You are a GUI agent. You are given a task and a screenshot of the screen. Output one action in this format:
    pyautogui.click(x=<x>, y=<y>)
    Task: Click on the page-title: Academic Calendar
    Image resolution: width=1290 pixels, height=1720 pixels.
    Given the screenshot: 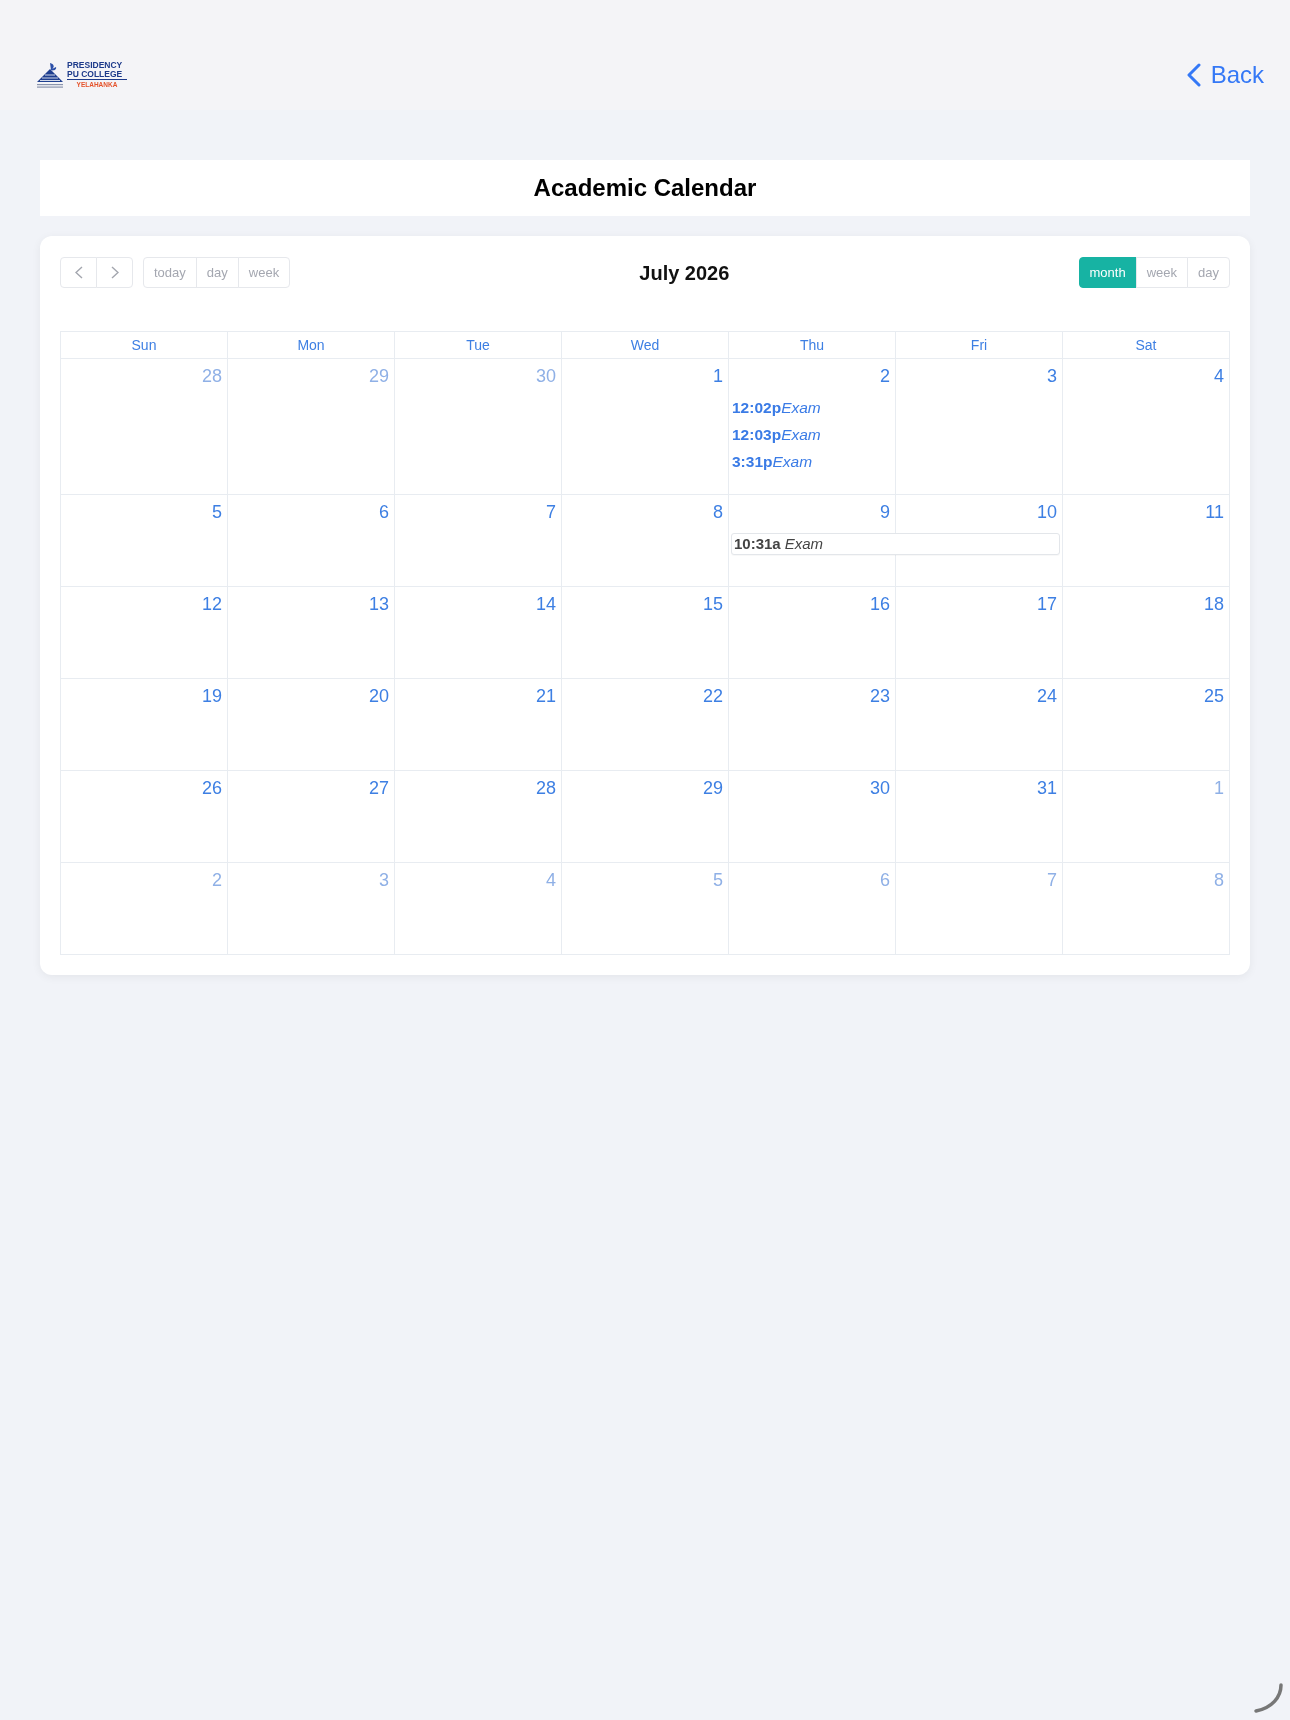 What is the action you would take?
    pyautogui.click(x=645, y=188)
    